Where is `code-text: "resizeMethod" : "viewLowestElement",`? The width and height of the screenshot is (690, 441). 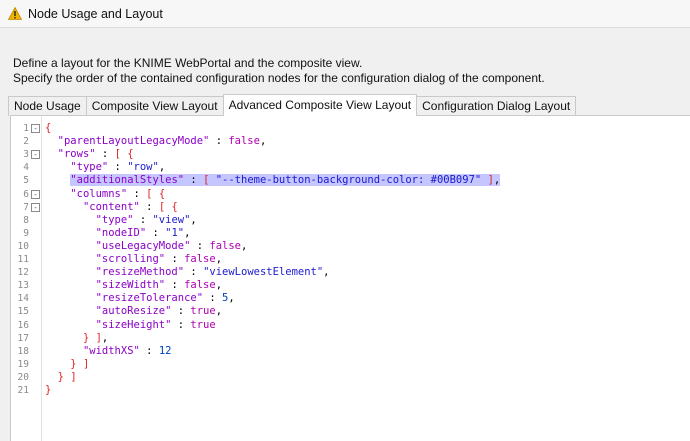 code-text: "resizeMethod" : "viewLowestElement", is located at coordinates (187, 272).